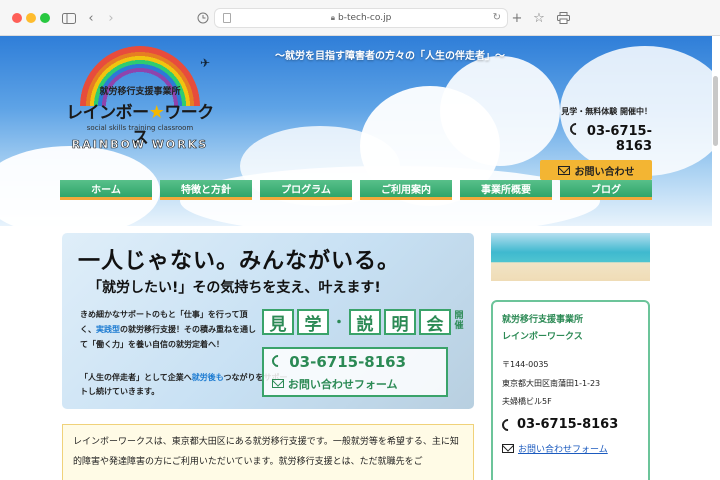  What do you see at coordinates (69, 18) in the screenshot?
I see `sidebar-toggle-icon` at bounding box center [69, 18].